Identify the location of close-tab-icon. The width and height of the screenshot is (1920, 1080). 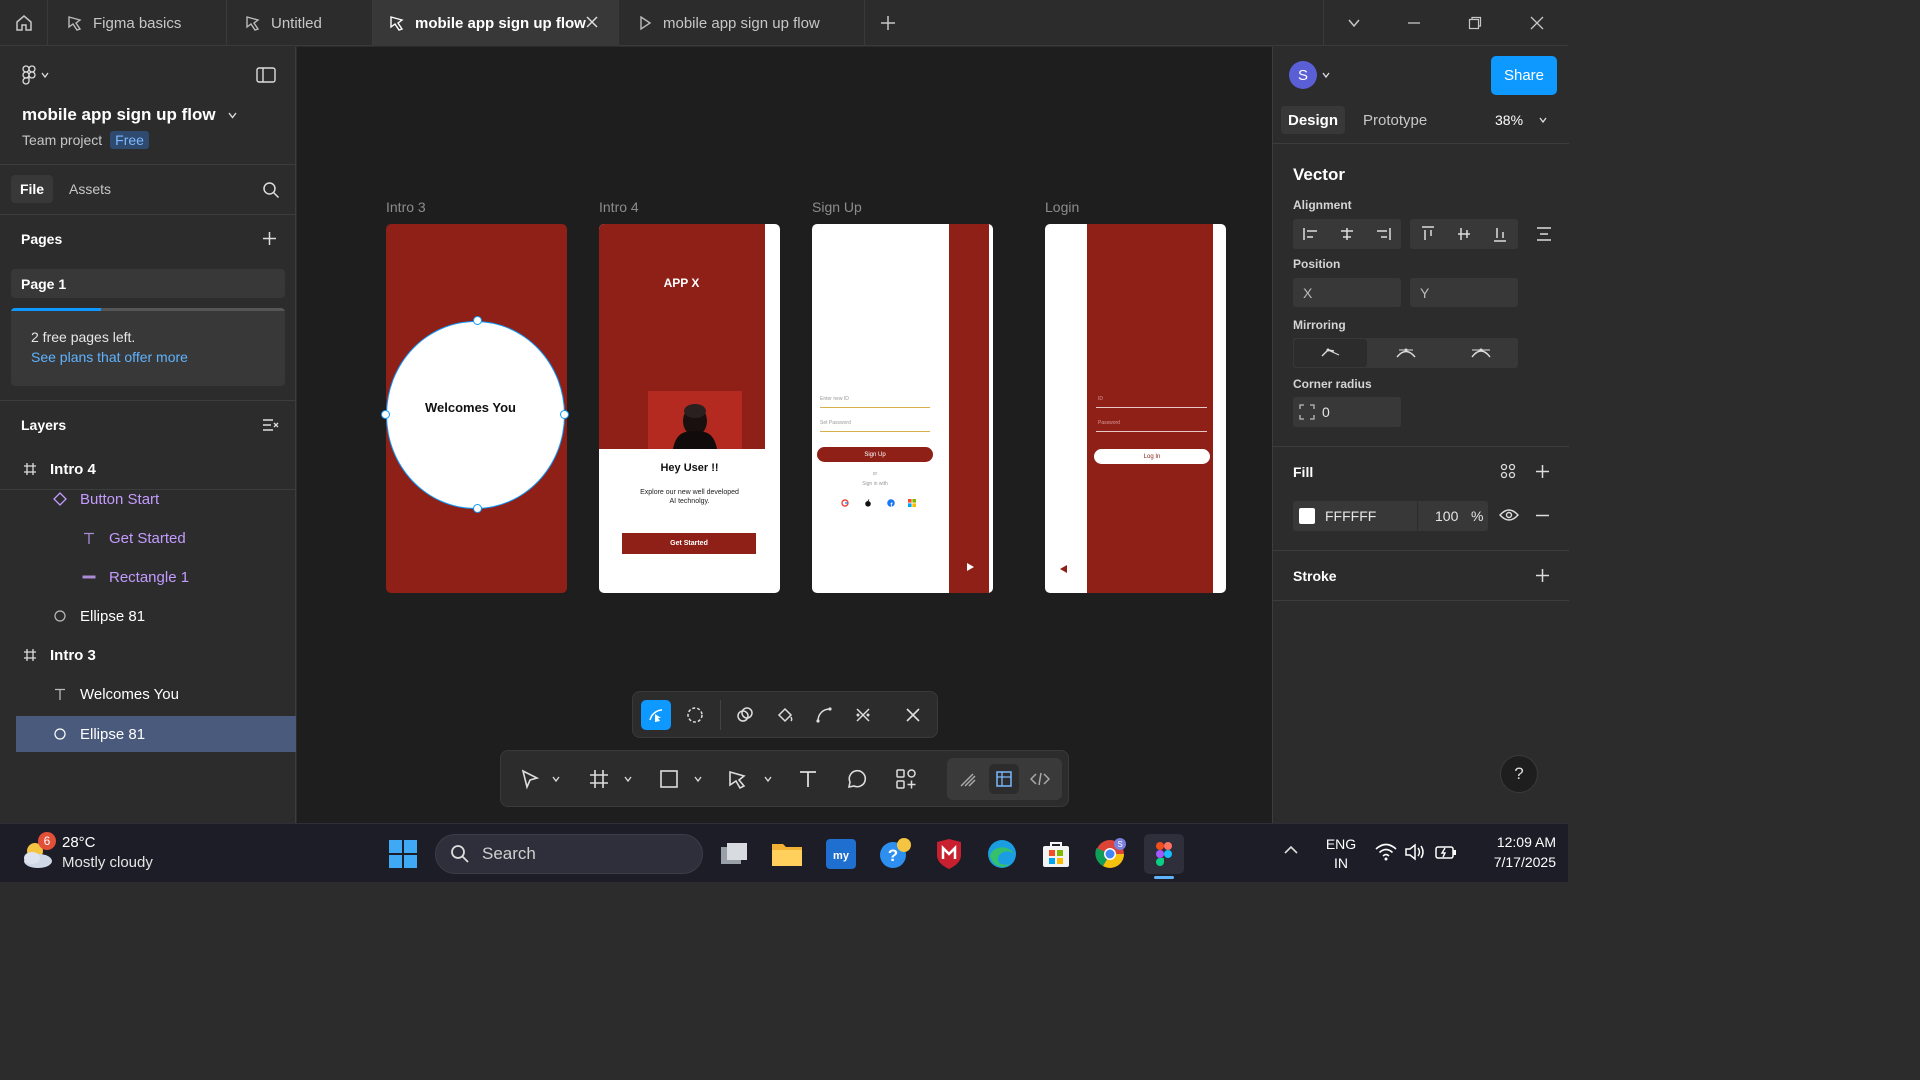
(592, 22).